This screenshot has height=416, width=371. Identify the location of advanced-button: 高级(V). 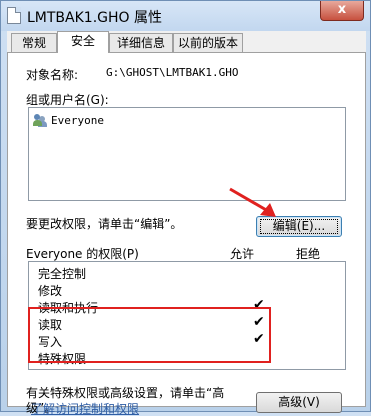
(299, 402).